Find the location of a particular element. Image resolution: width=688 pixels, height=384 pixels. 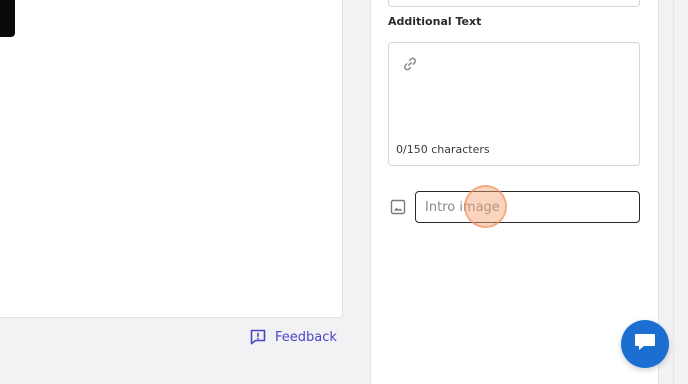

gutter-divider is located at coordinates (673, 192).